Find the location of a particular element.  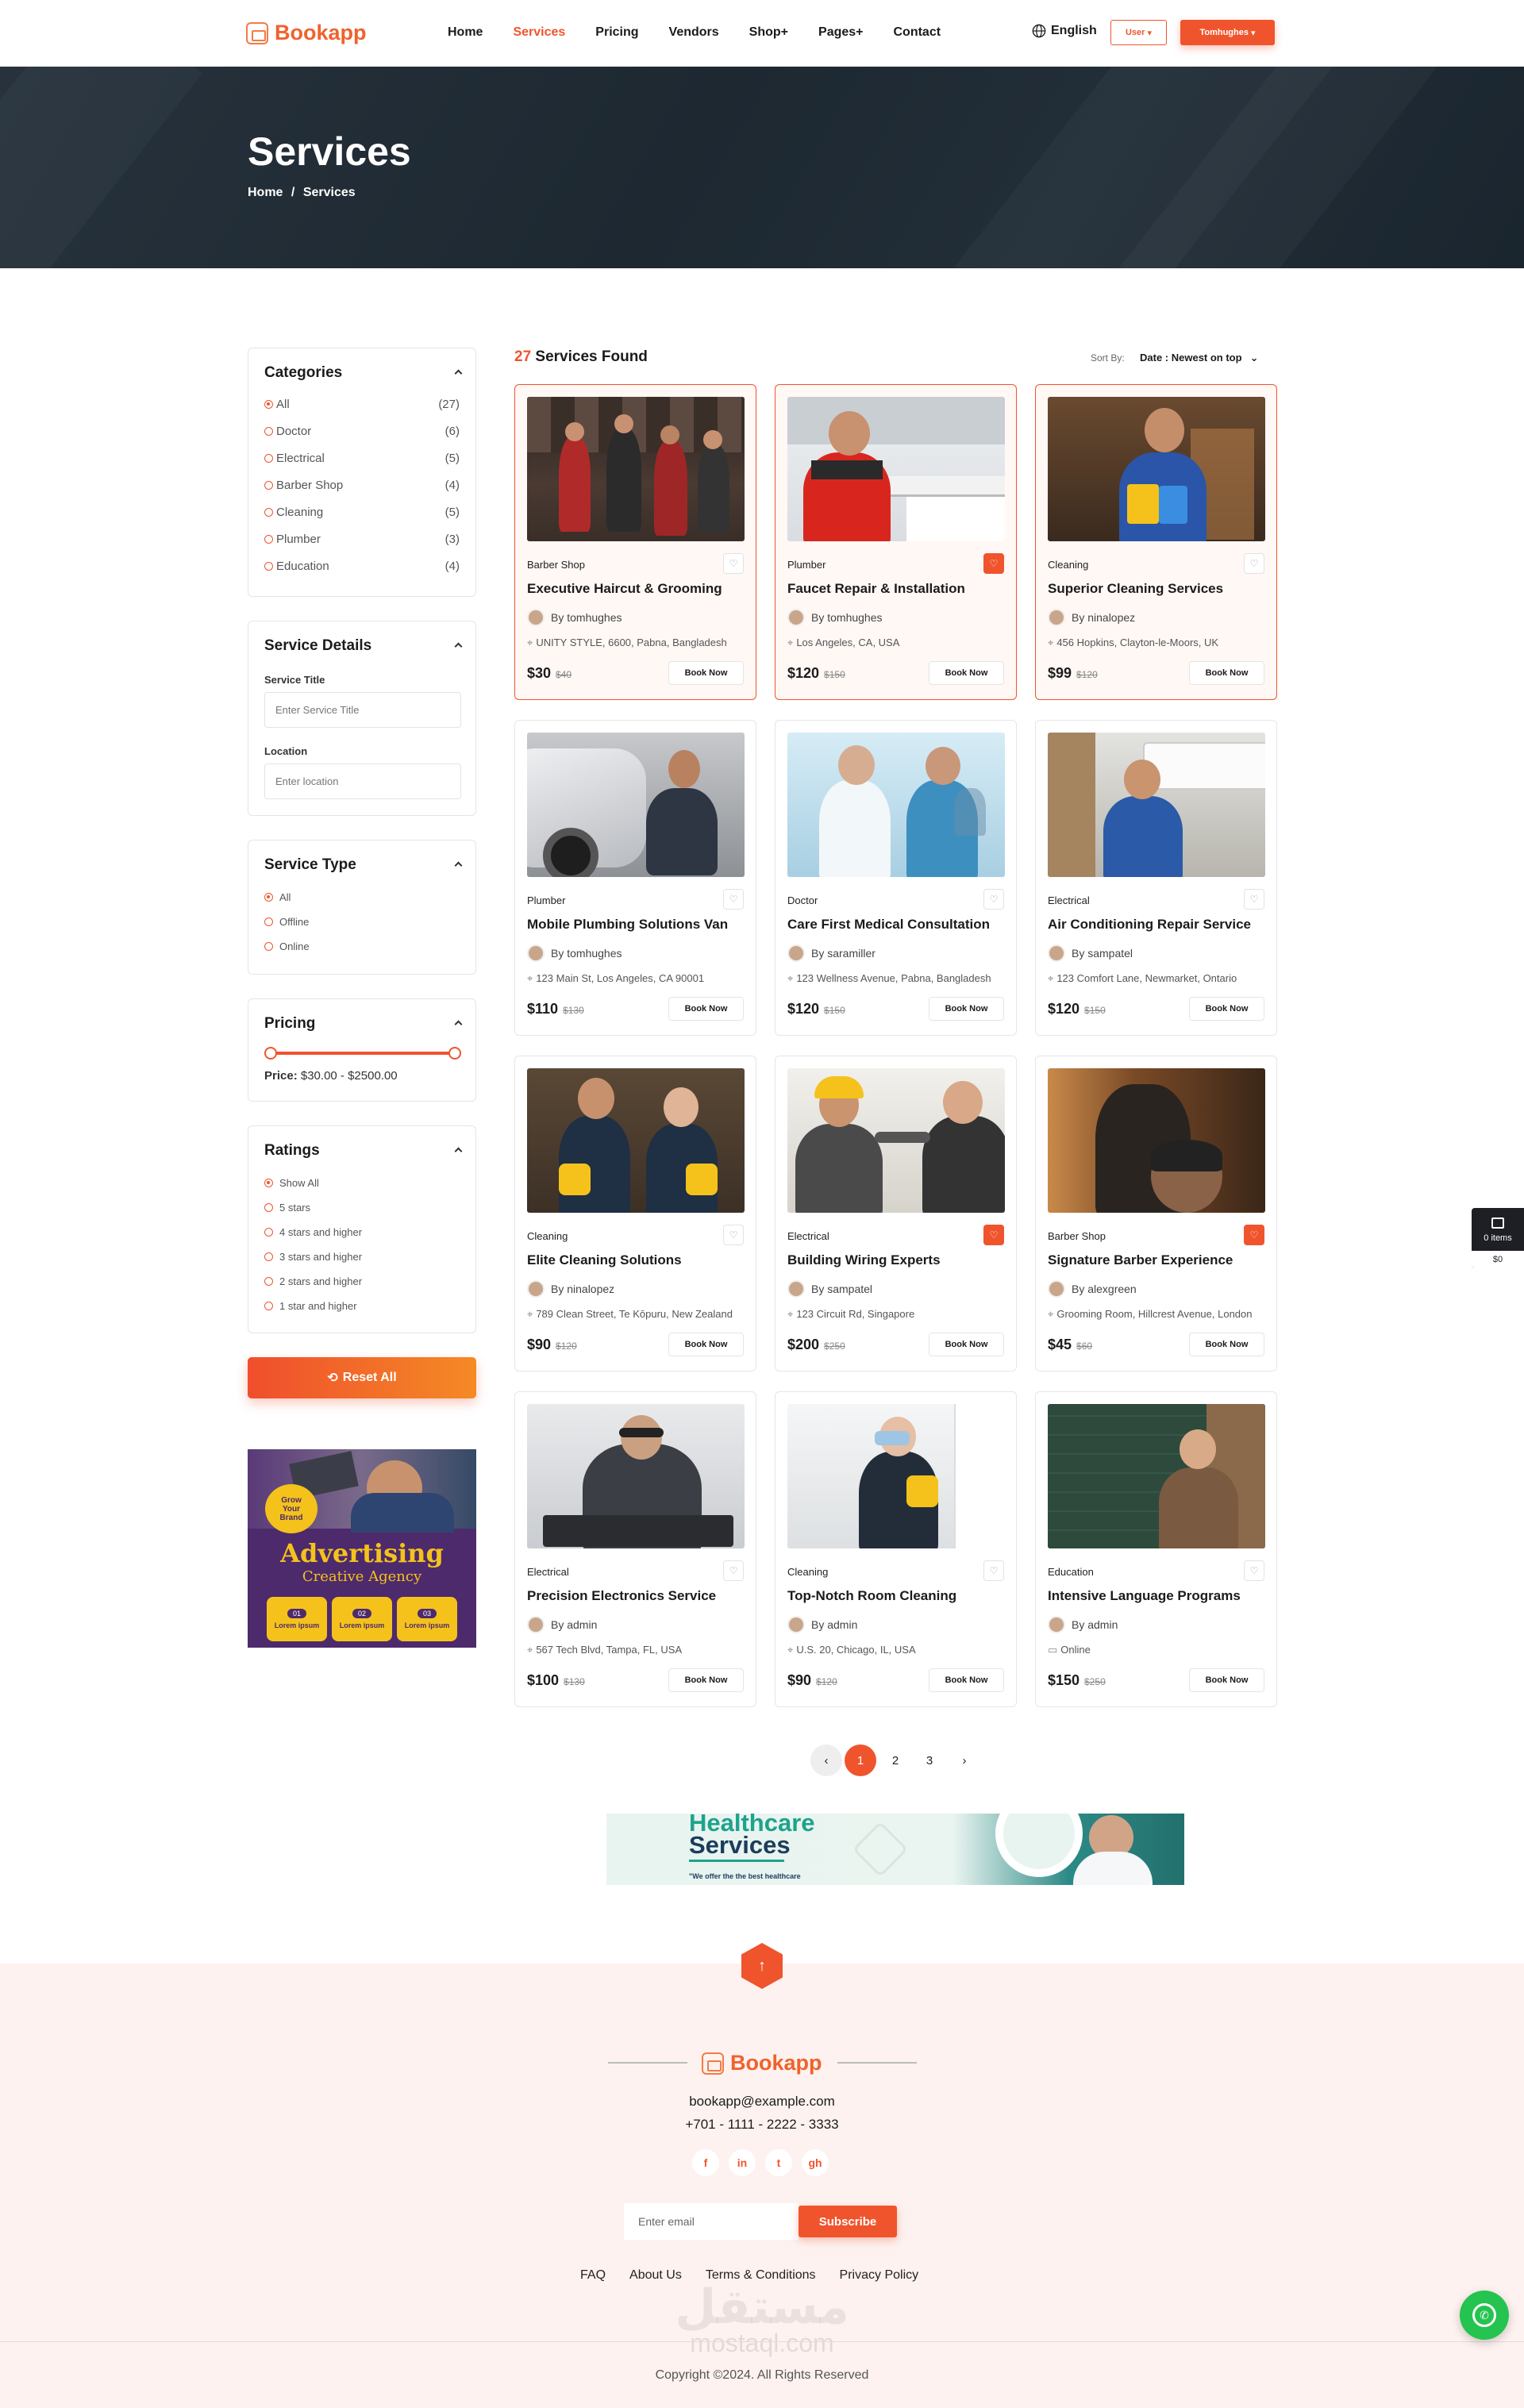

scroll-top-button: ↑ is located at coordinates (762, 1966).